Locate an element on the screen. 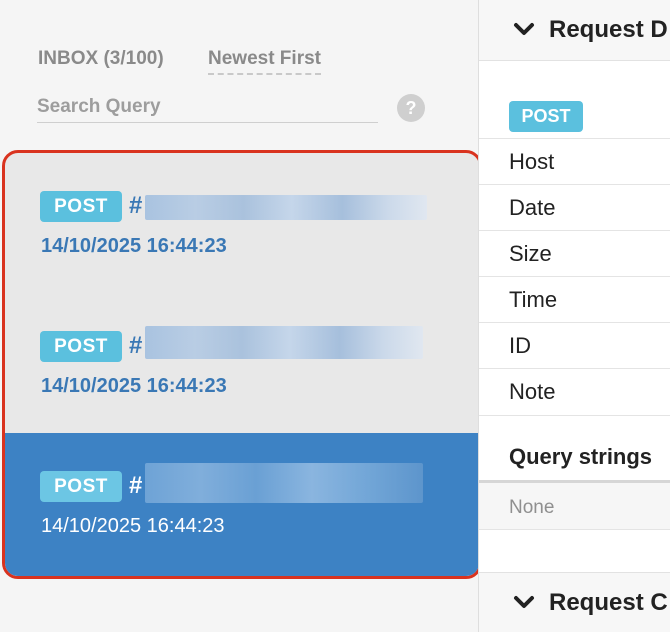  field-time: Time is located at coordinates (574, 299).